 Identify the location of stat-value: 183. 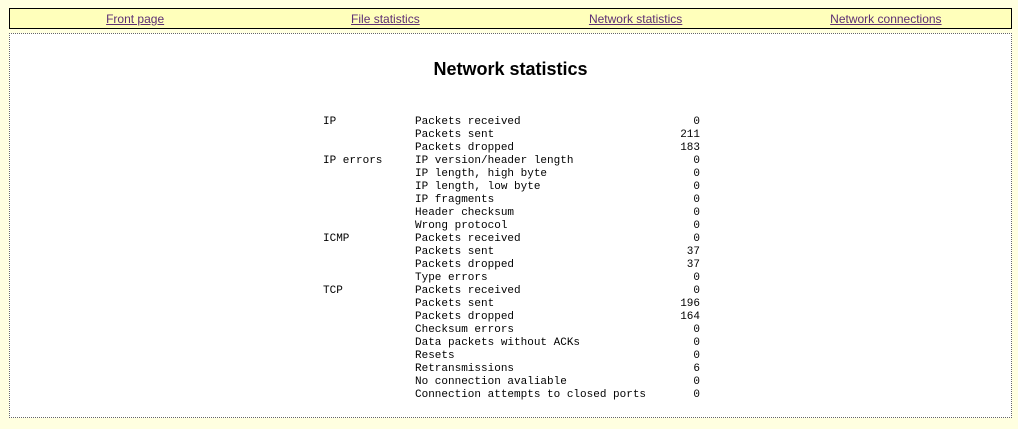
(690, 148).